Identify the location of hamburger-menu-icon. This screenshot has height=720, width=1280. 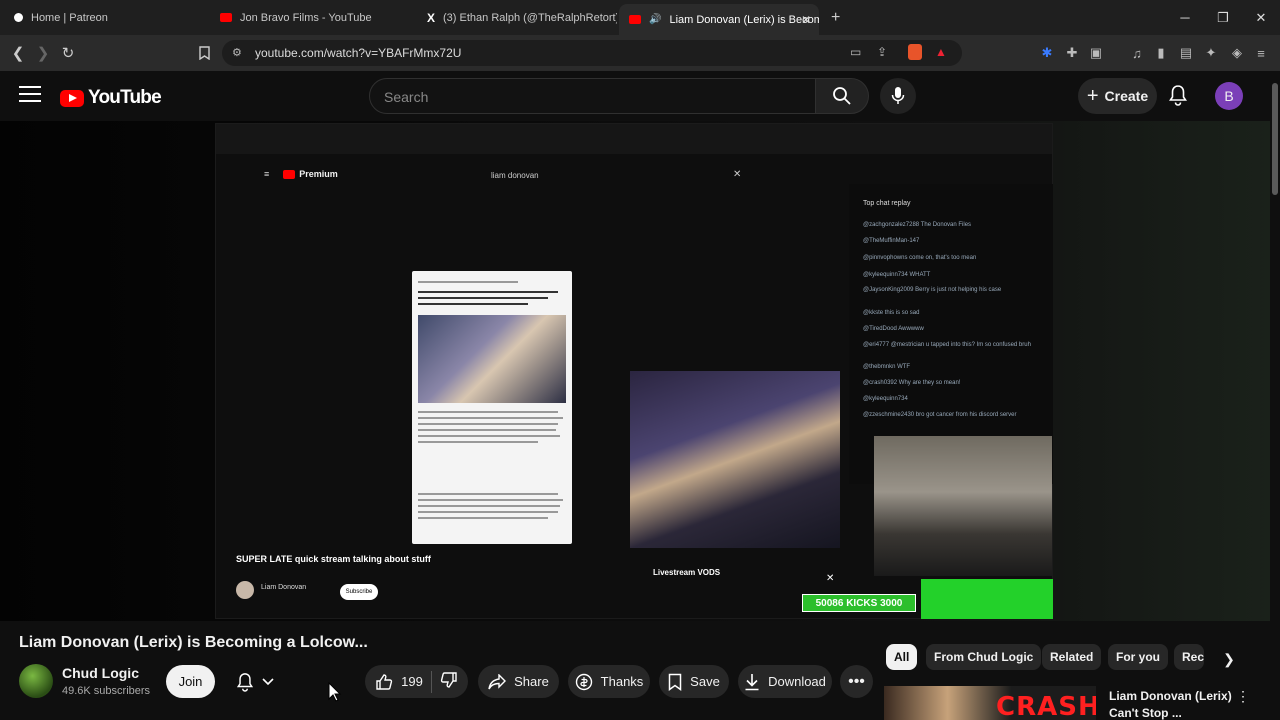
(30, 96).